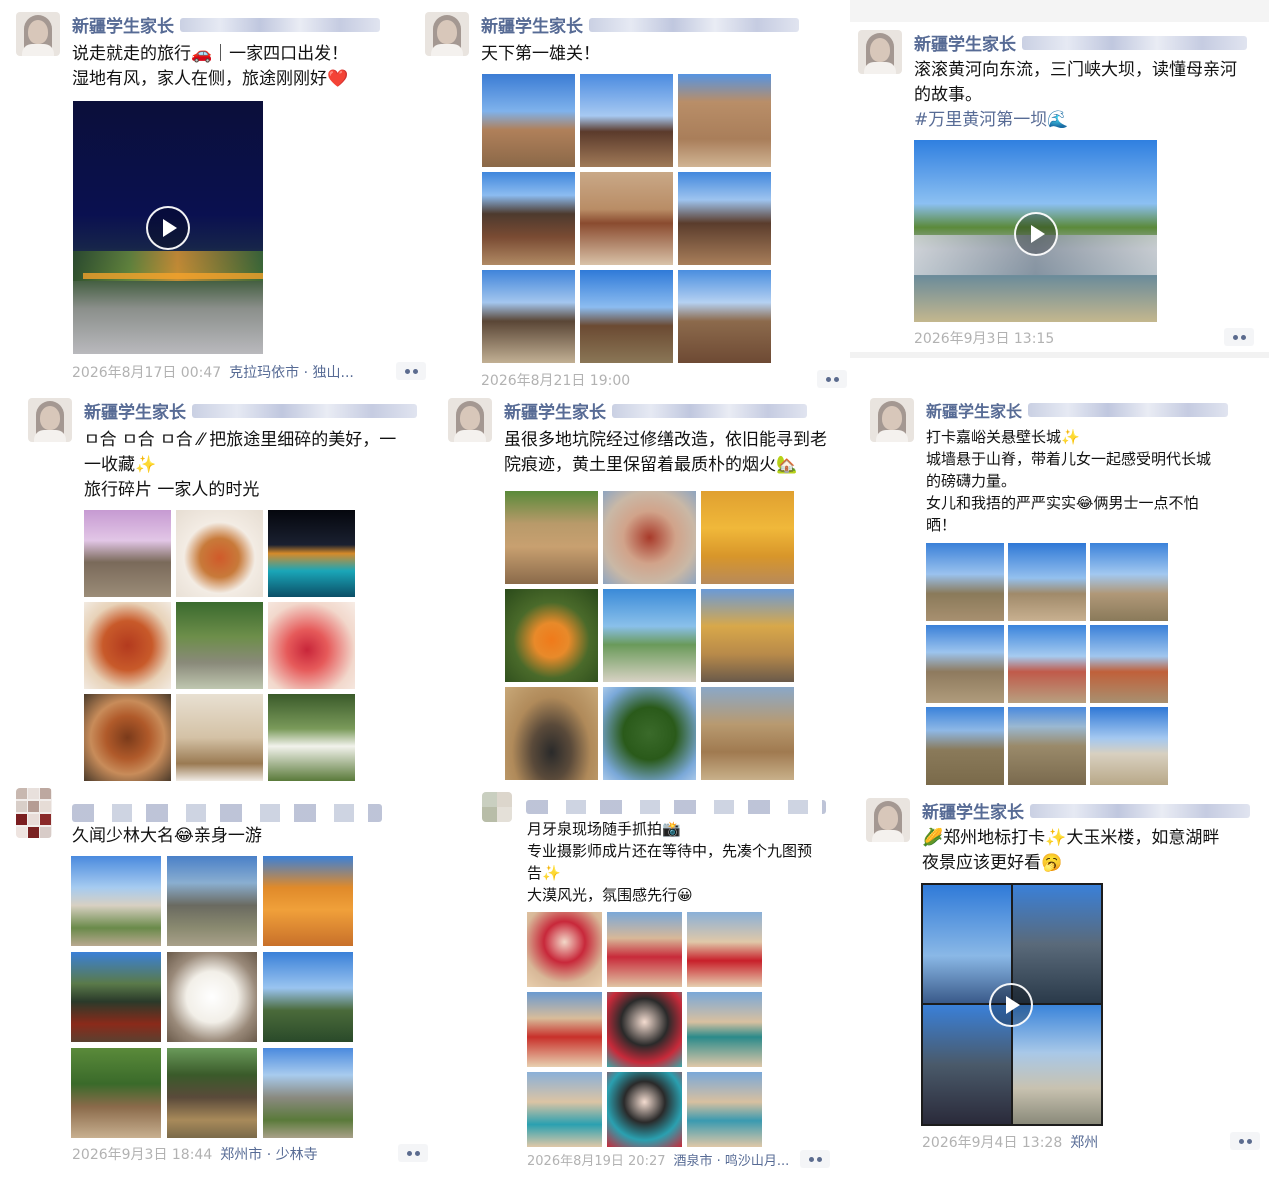 The width and height of the screenshot is (1269, 1179). I want to click on photo-grid, so click(644, 1029).